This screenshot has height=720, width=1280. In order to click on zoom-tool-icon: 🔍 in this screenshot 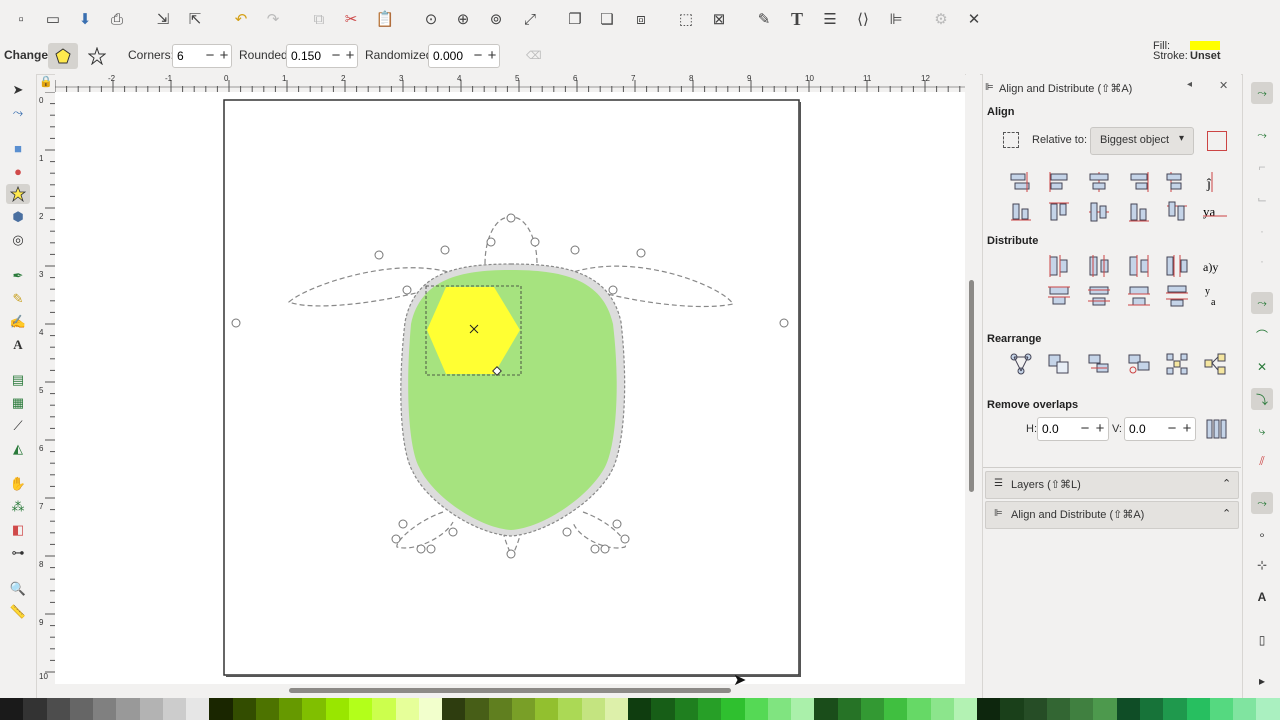, I will do `click(18, 589)`.